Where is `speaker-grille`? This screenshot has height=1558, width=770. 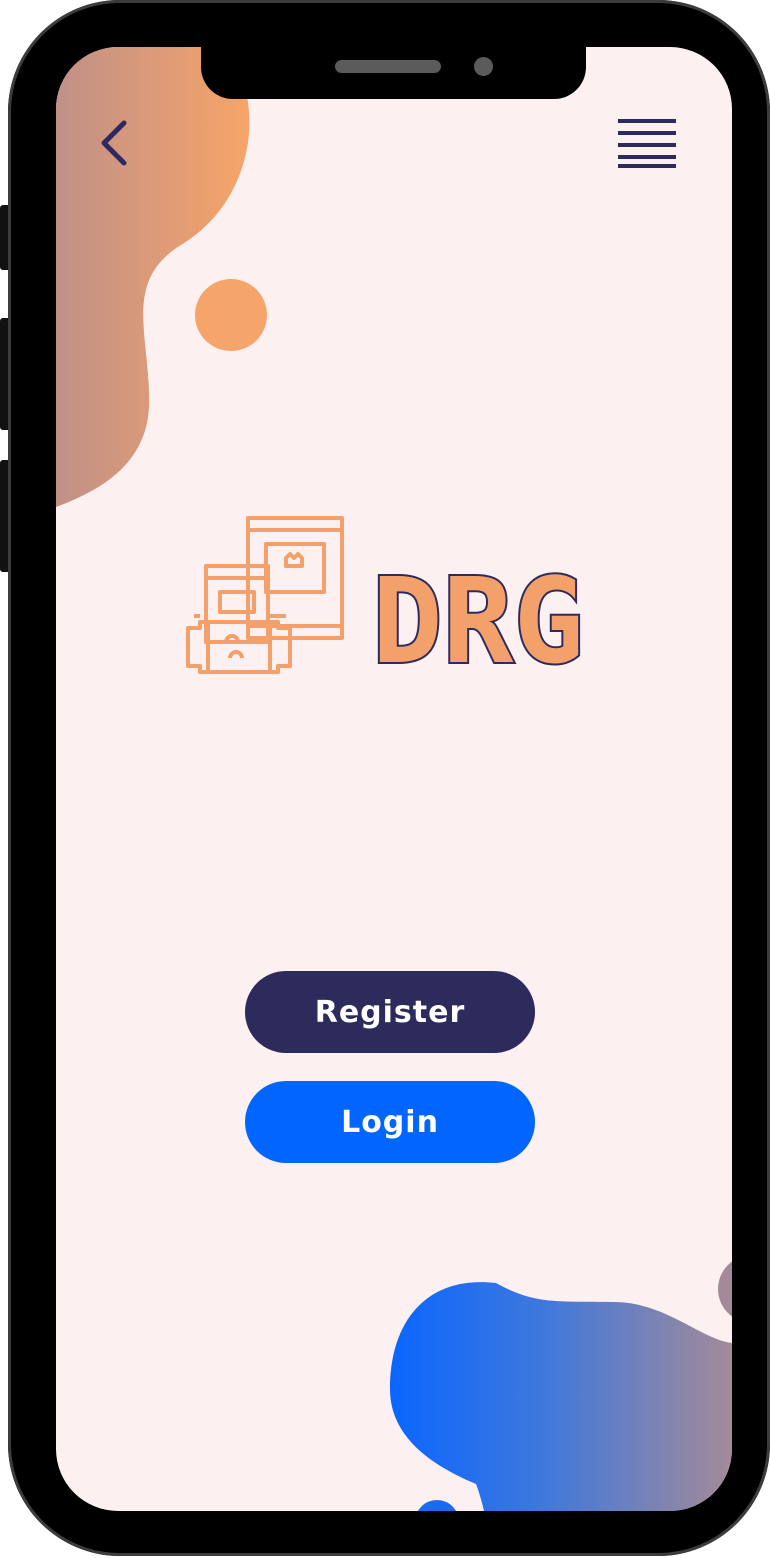
speaker-grille is located at coordinates (388, 66).